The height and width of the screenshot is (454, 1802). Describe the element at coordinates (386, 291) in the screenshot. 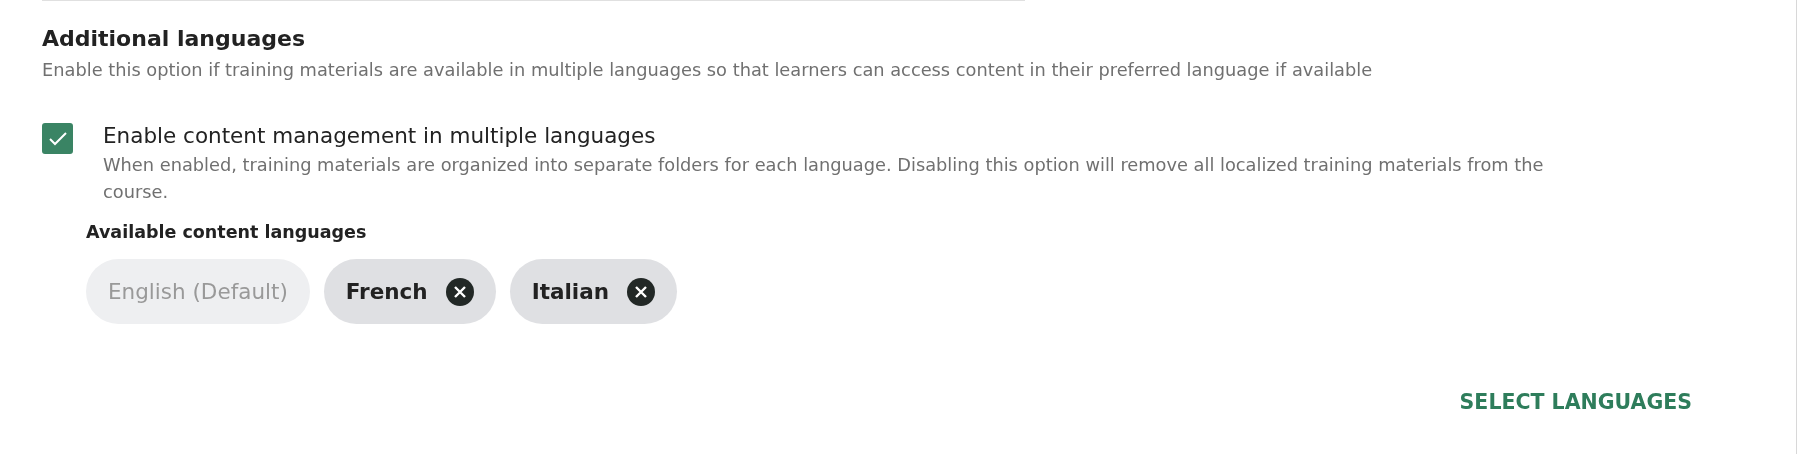

I see `chip-label: French` at that location.